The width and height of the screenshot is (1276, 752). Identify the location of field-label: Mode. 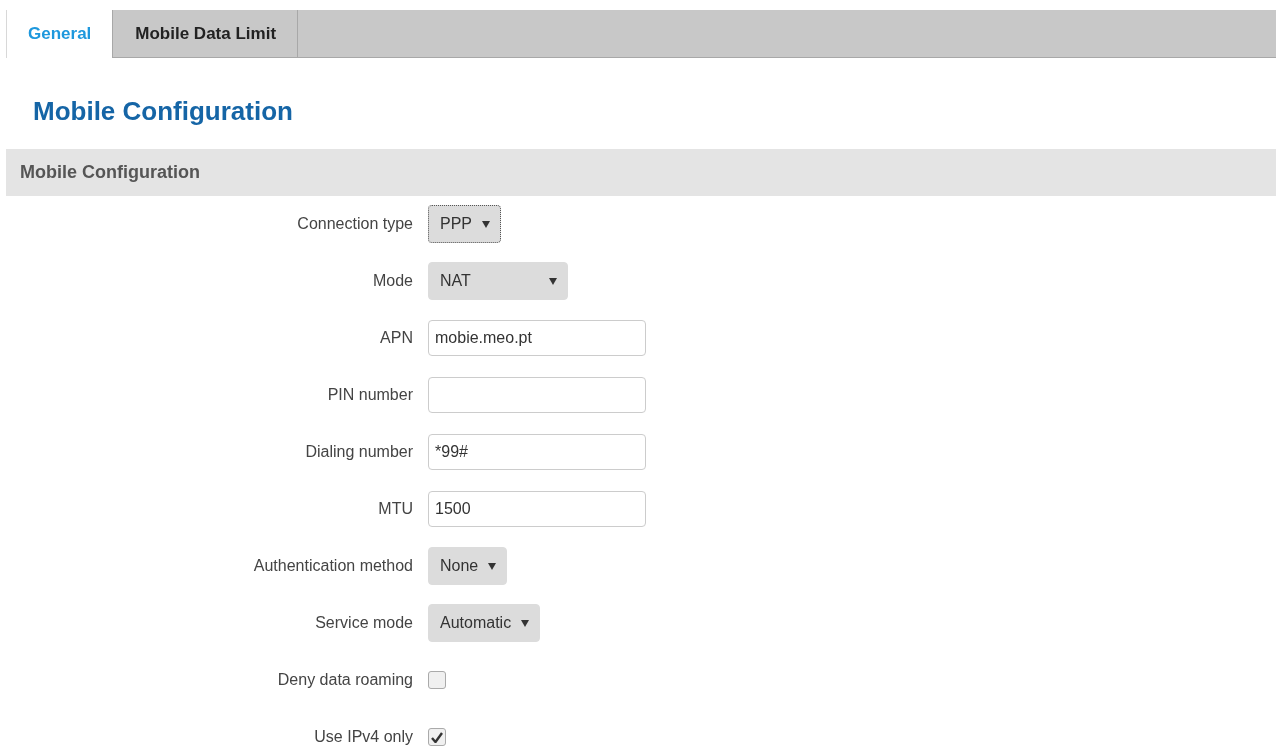
(392, 281).